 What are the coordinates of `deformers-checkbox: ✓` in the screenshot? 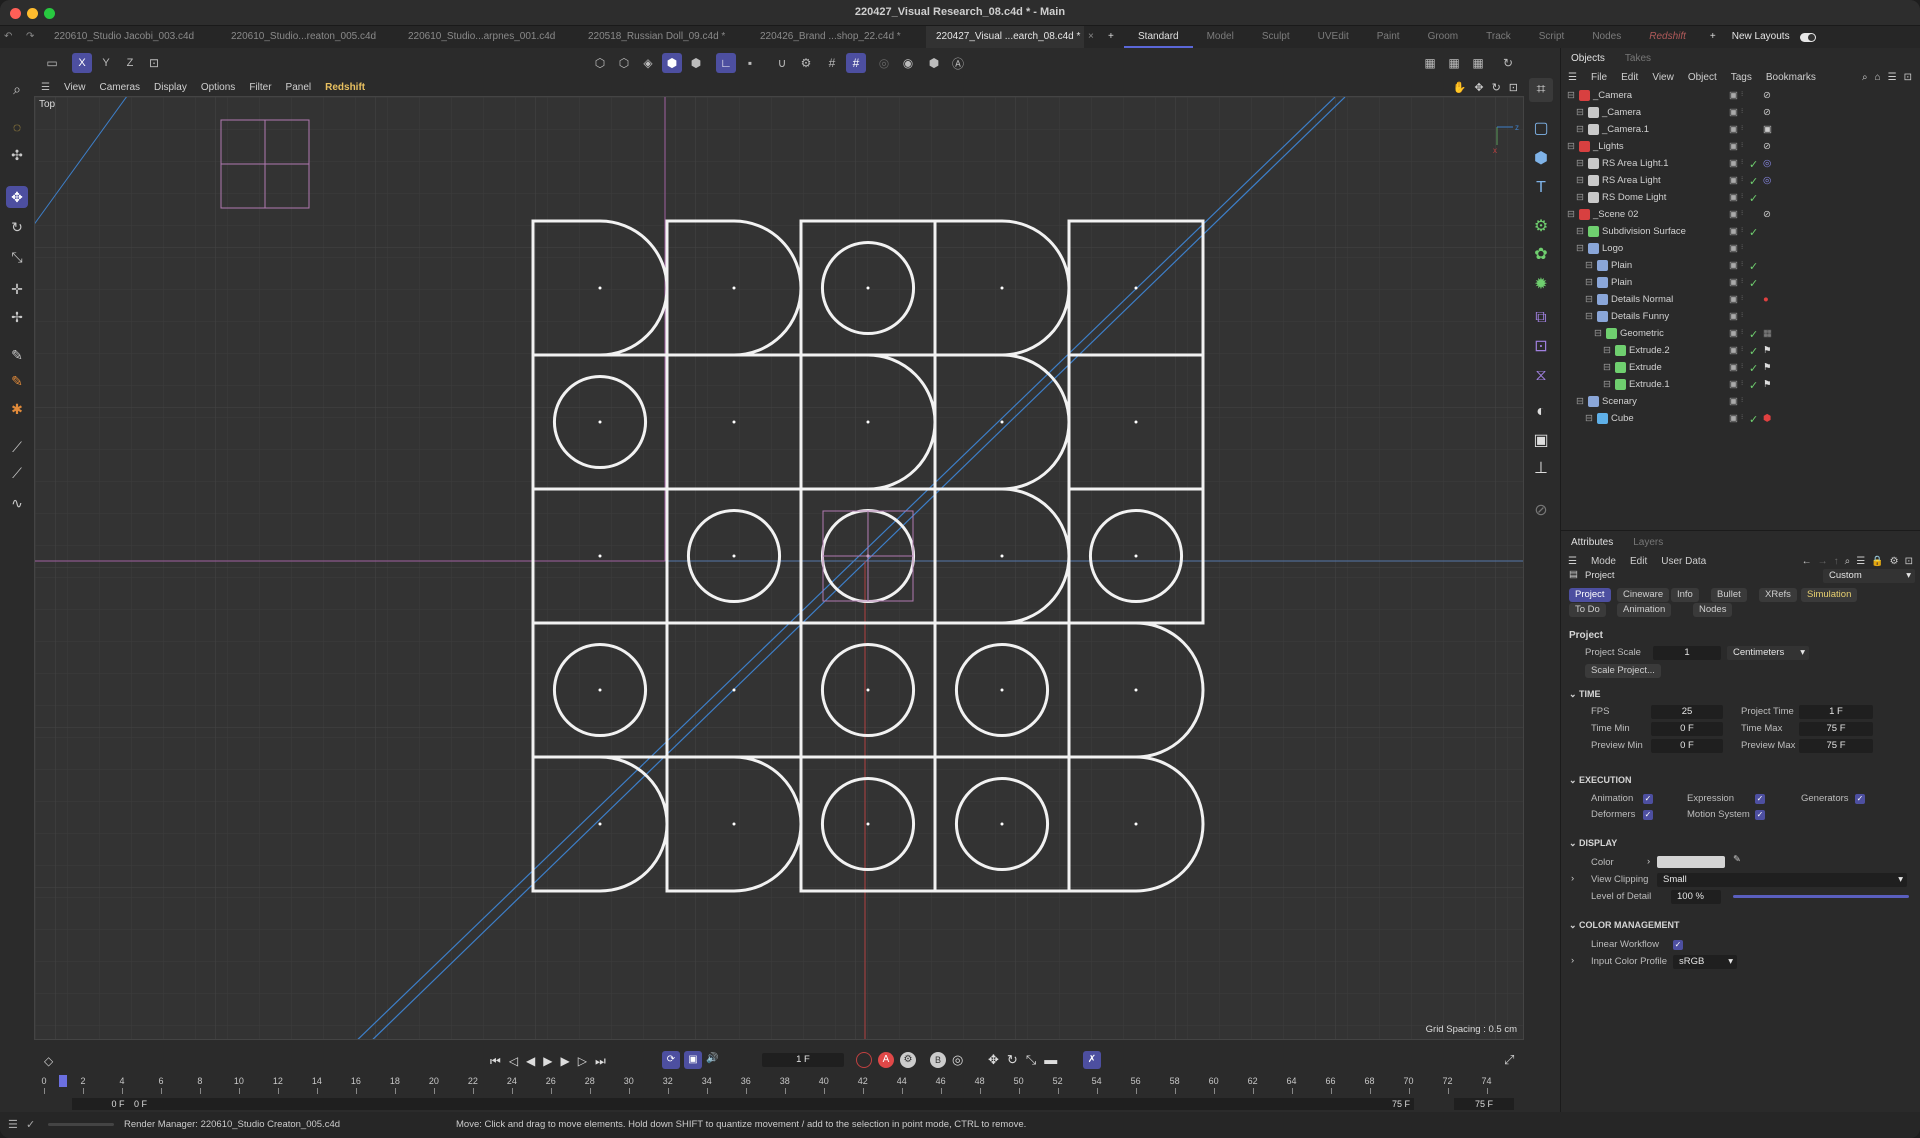 It's located at (1648, 815).